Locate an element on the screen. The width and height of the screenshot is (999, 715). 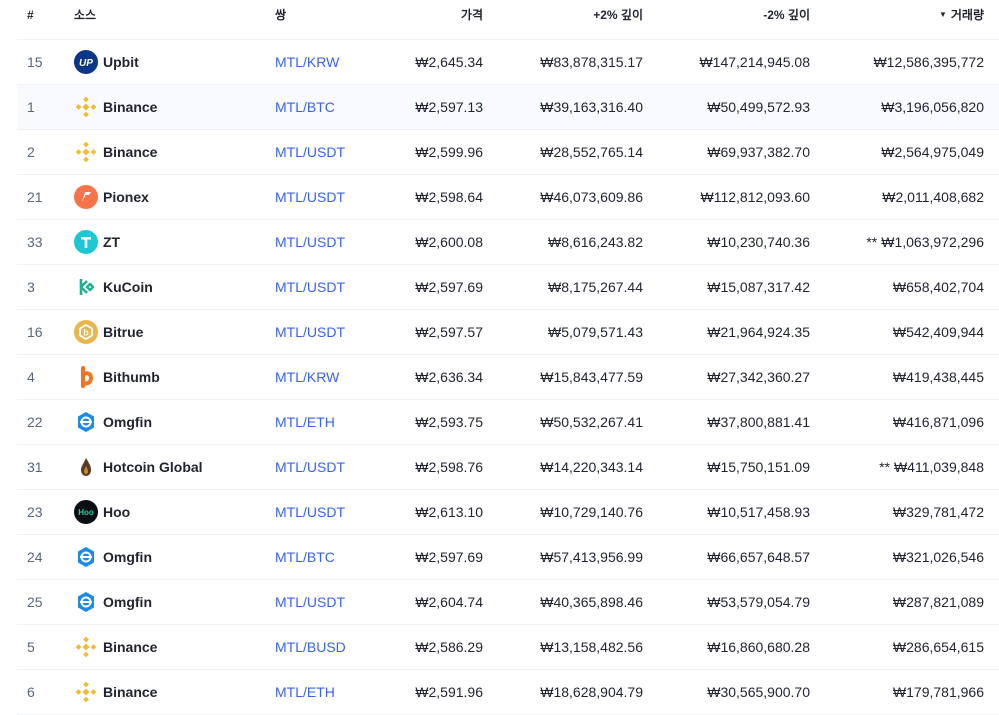
header-source: 소스 is located at coordinates (85, 17).